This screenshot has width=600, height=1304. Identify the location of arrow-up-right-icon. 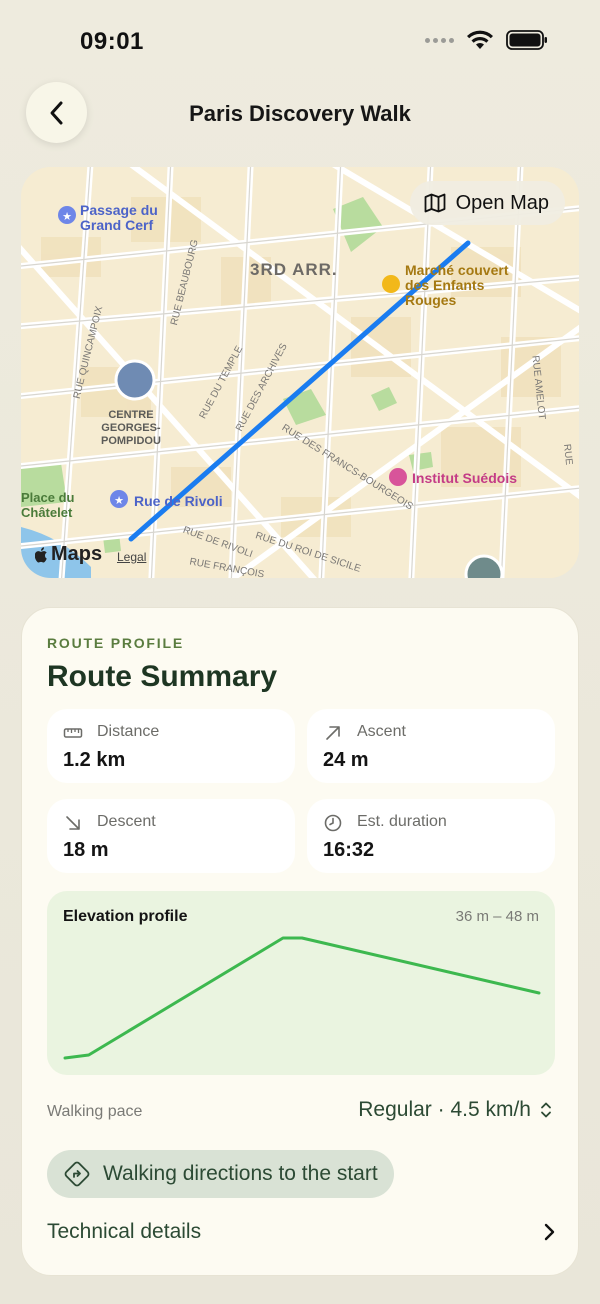
(333, 733).